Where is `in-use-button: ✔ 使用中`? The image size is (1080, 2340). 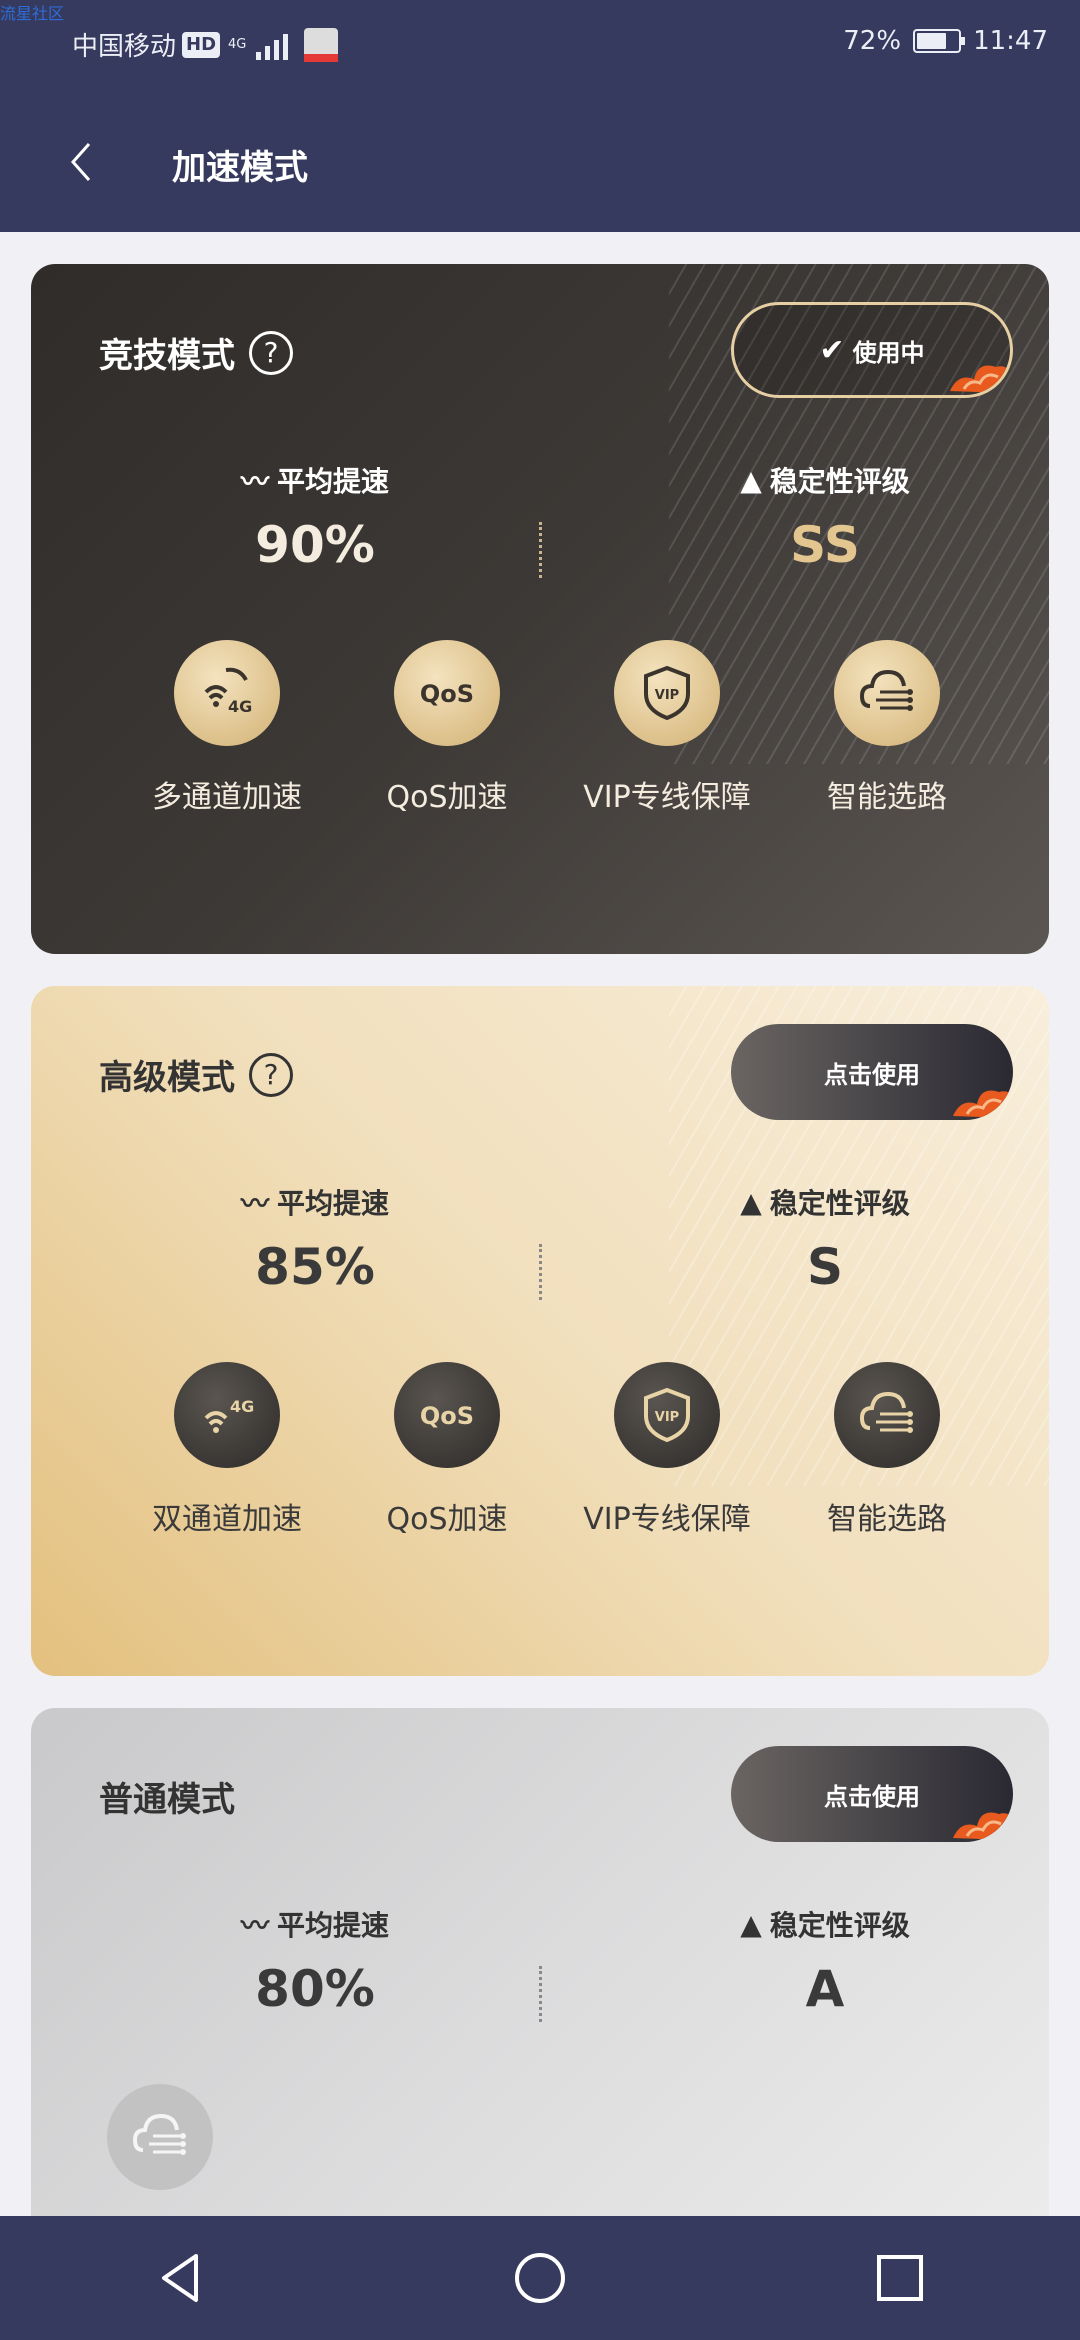 in-use-button: ✔ 使用中 is located at coordinates (872, 350).